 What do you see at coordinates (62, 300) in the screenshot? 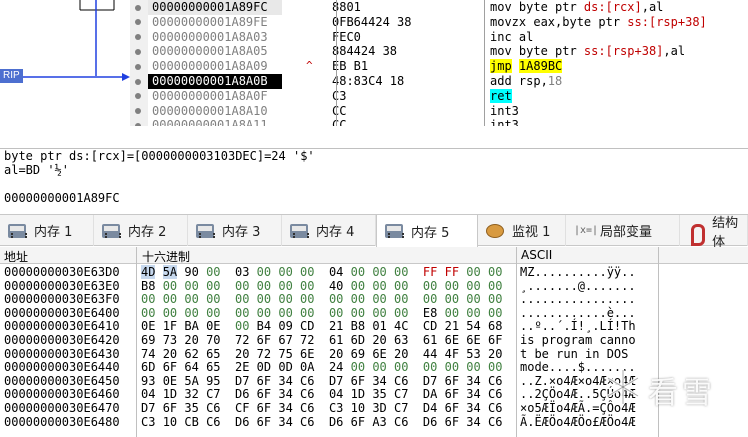
I see `dump-address: 00000000030E63F0` at bounding box center [62, 300].